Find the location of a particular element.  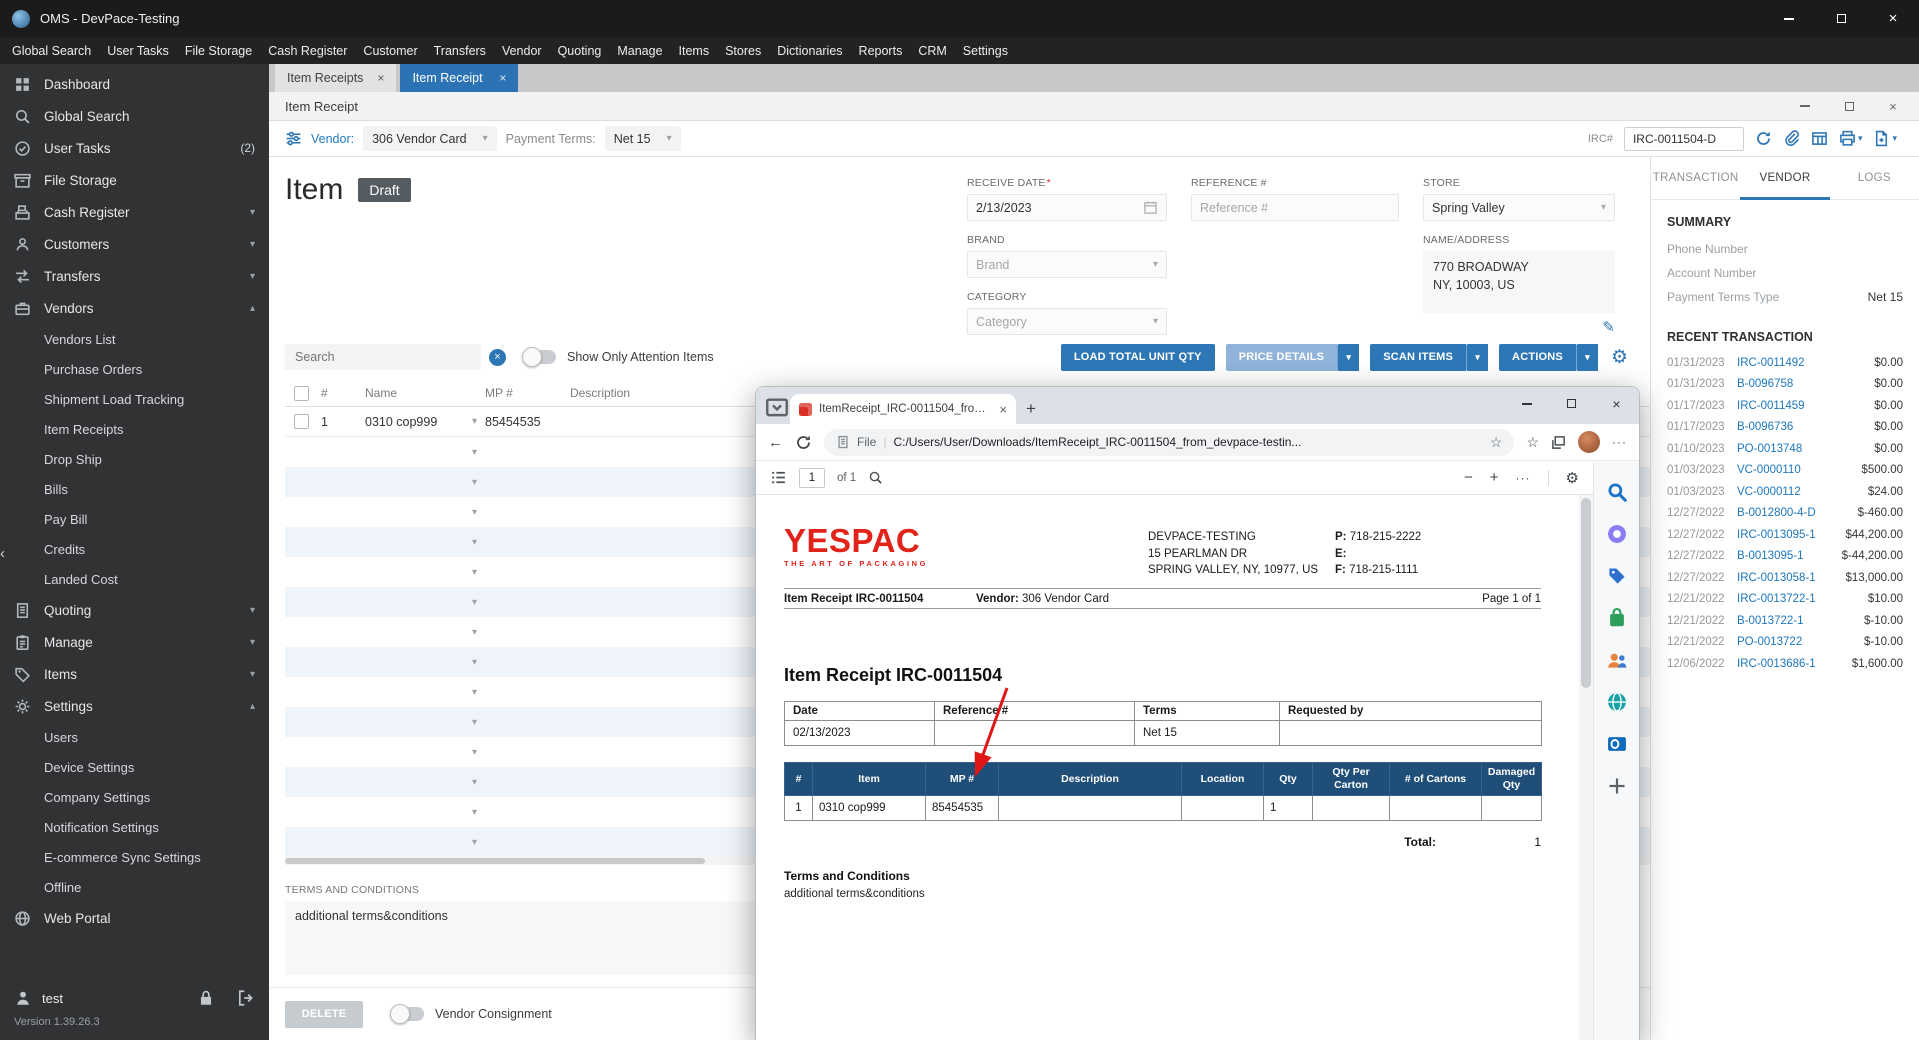

people-icon is located at coordinates (1617, 660).